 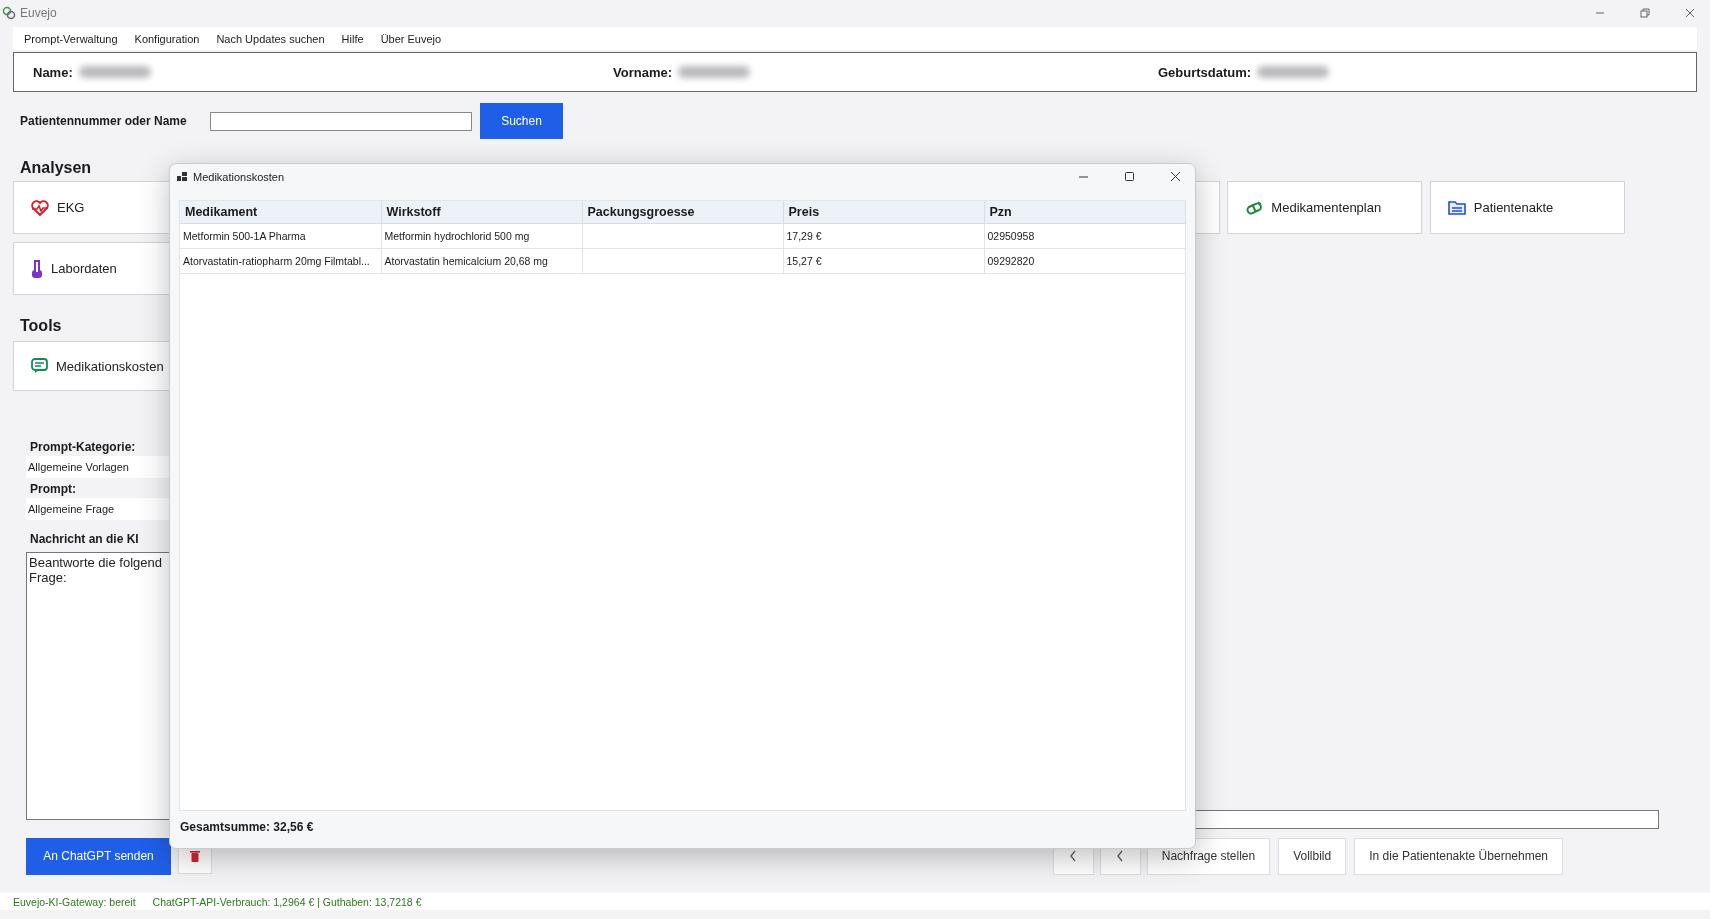 I want to click on search-button: Suchen, so click(x=521, y=121).